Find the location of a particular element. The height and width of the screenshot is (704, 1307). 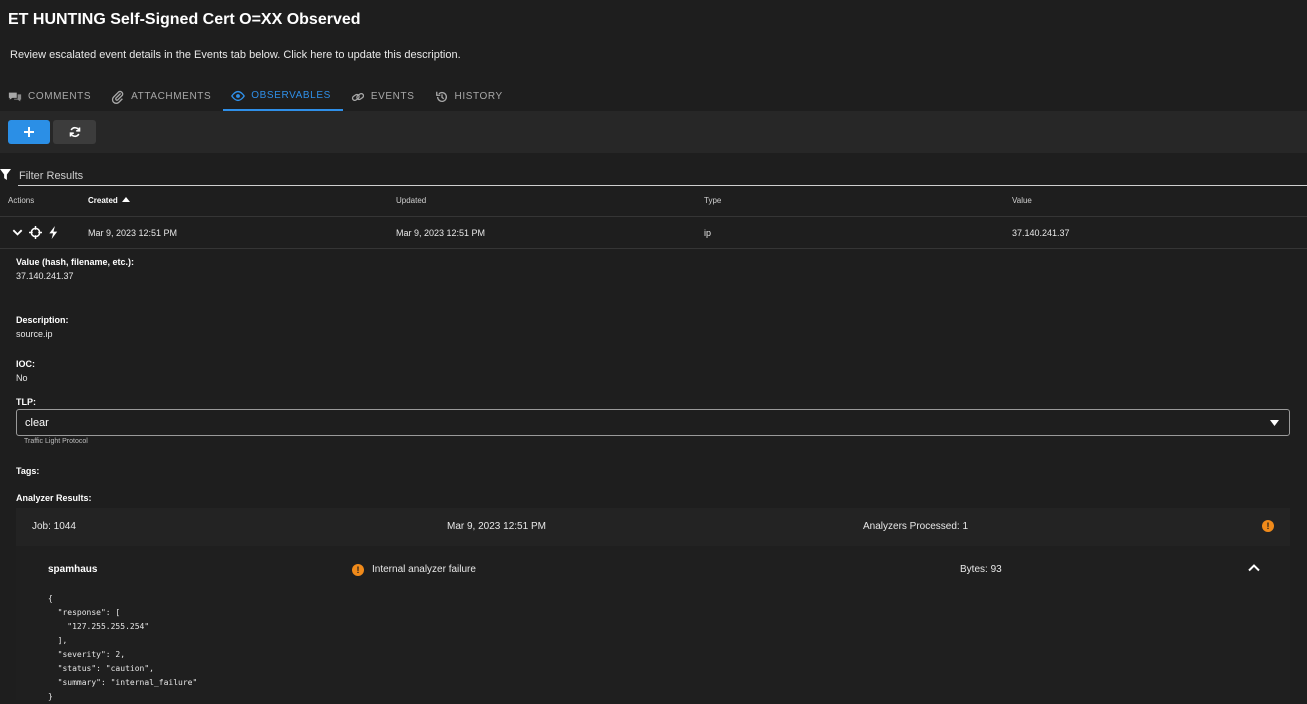

toolbar is located at coordinates (653, 132).